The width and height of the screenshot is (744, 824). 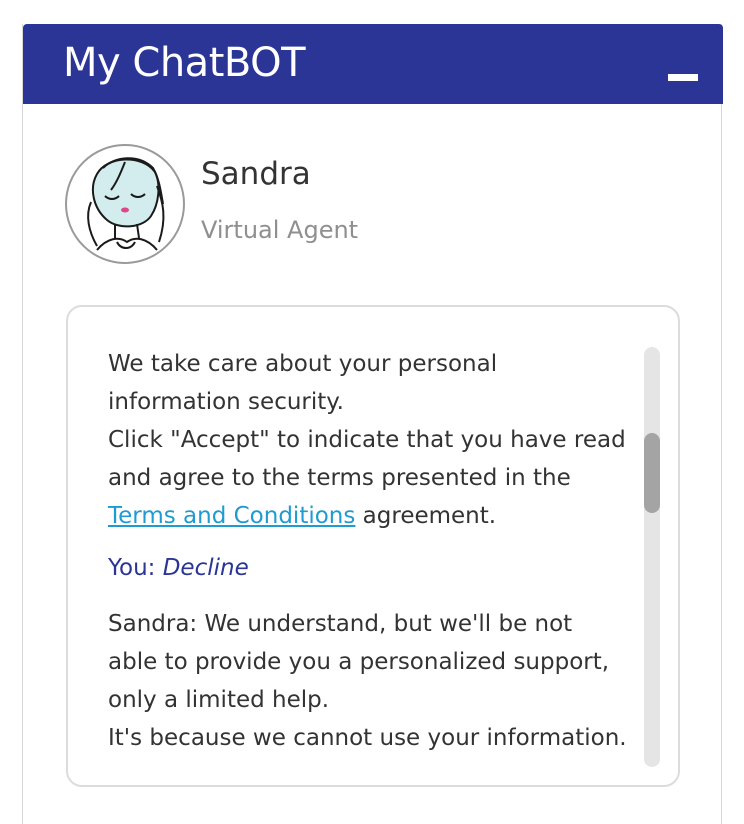 I want to click on agent-speaker-label: Sandra:, so click(x=153, y=624).